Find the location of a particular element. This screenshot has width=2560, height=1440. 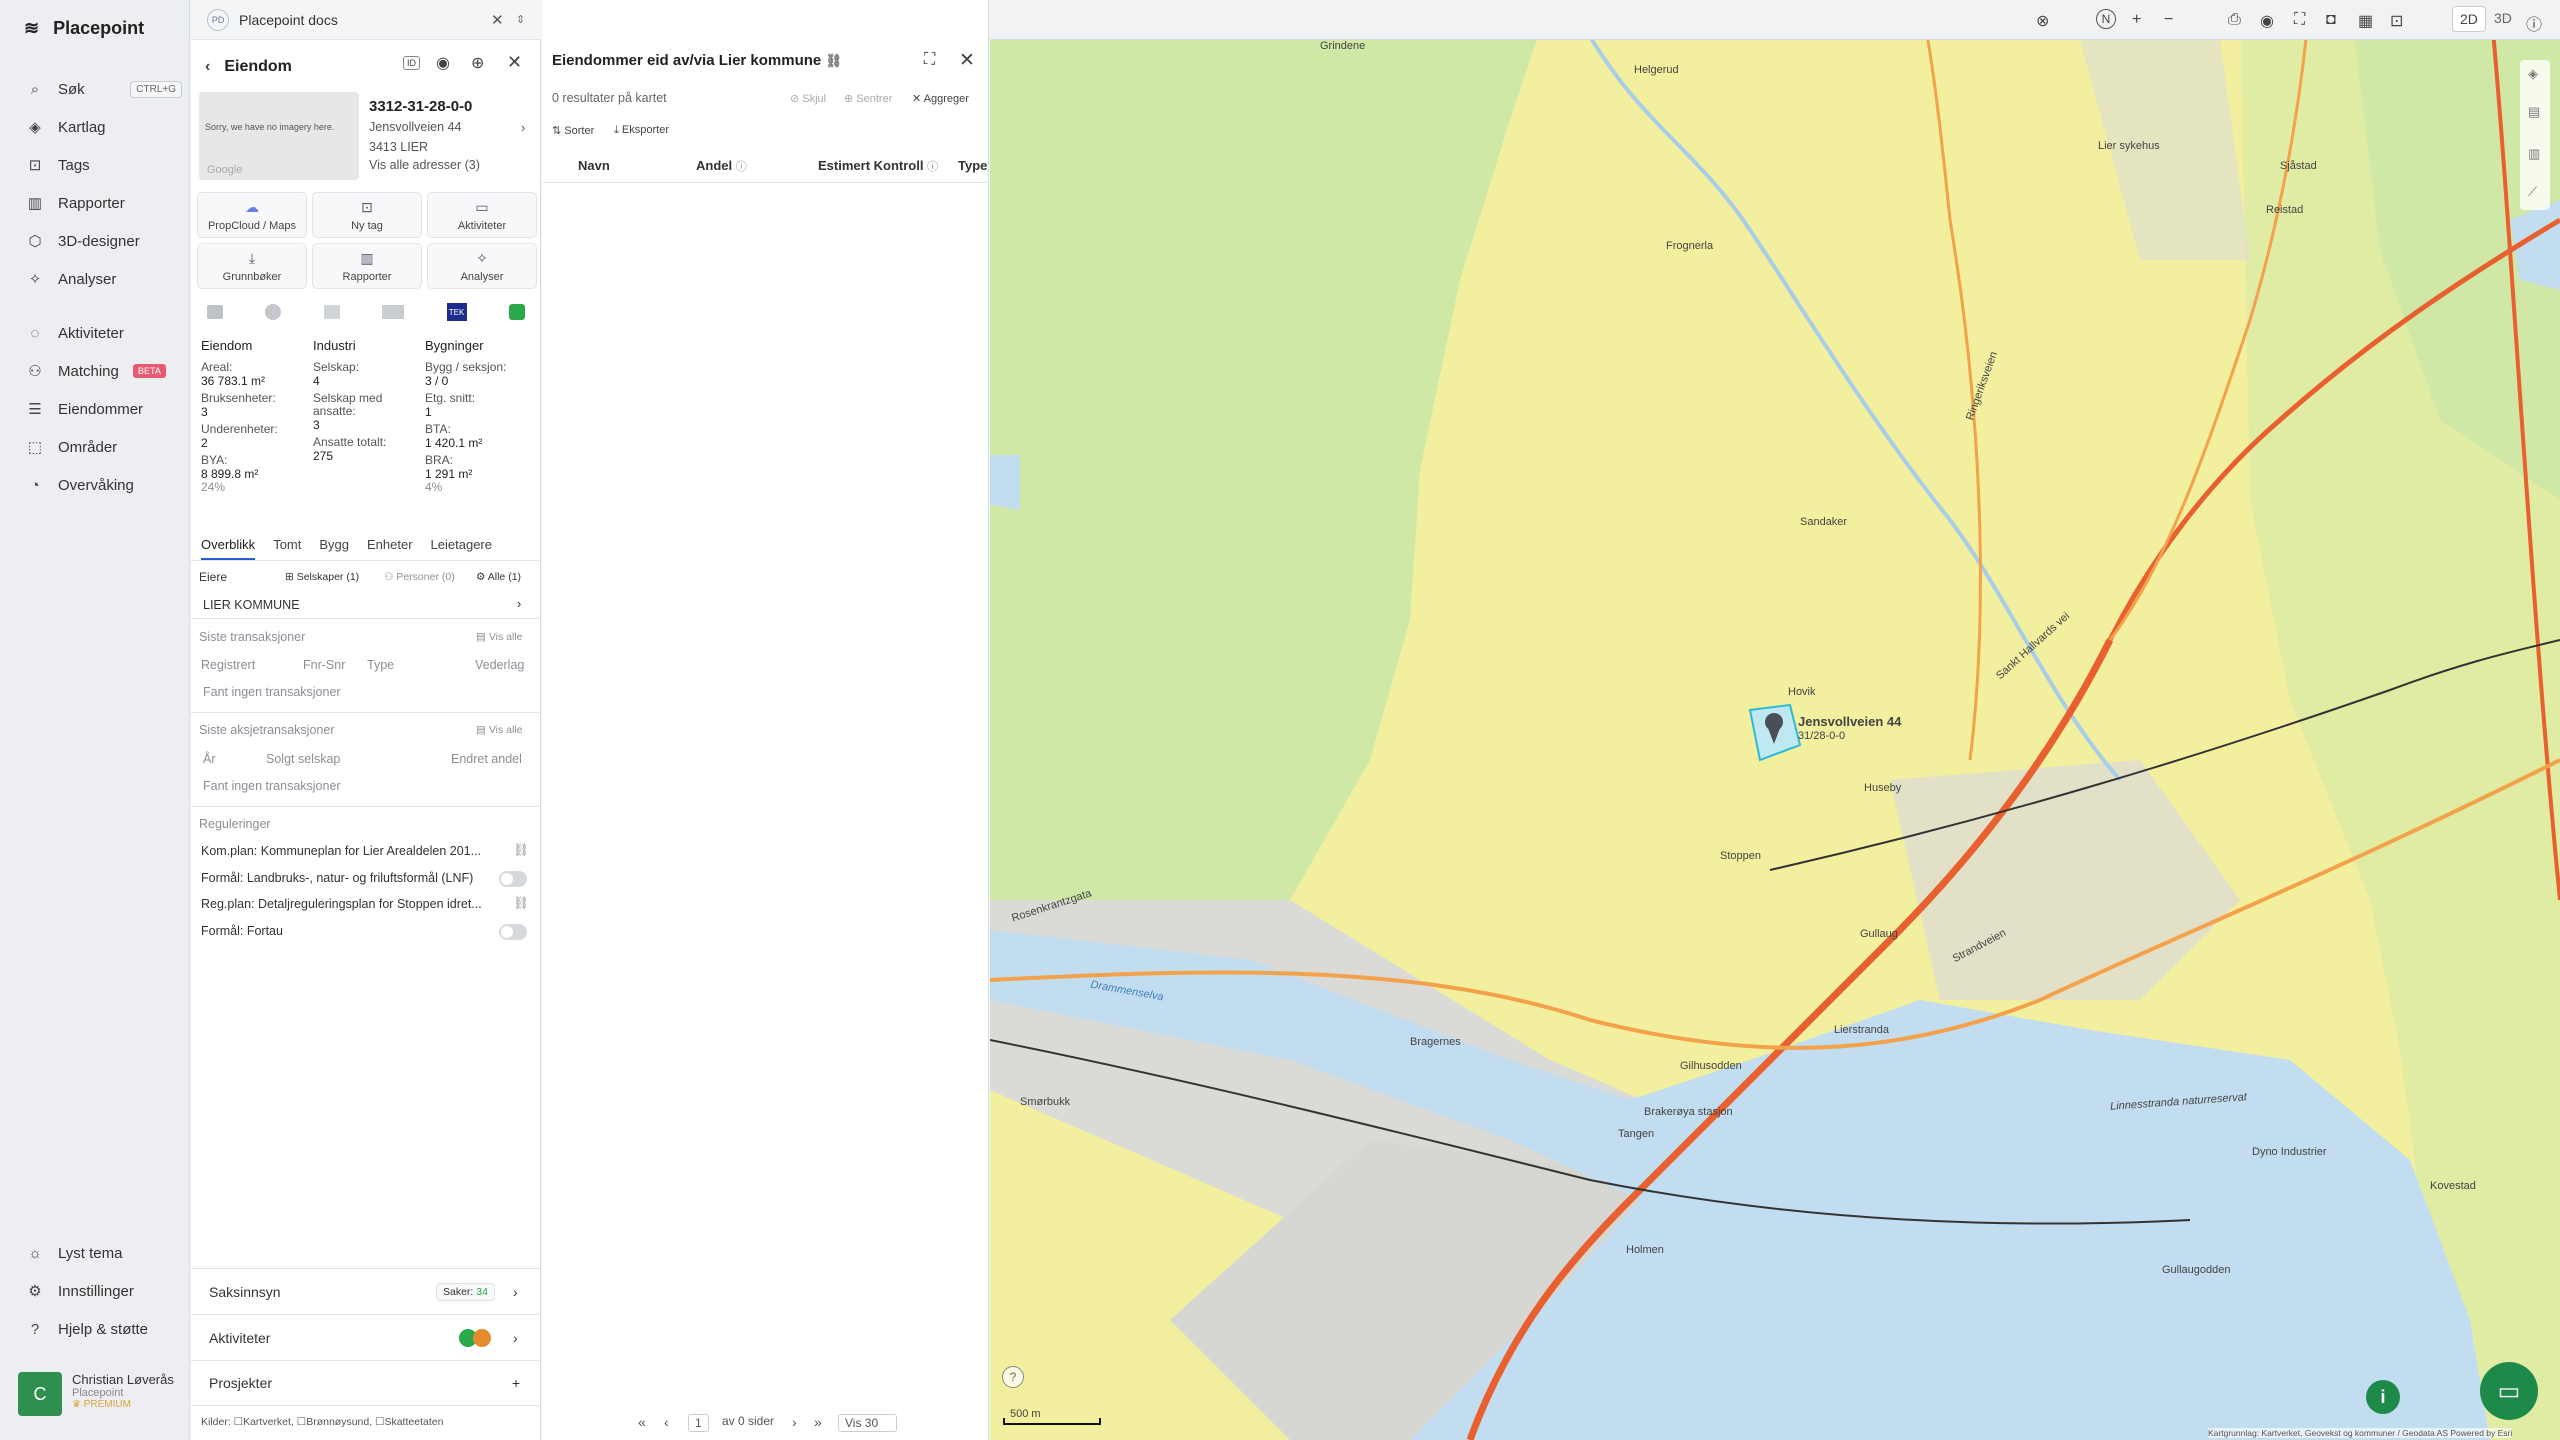

tab-enheter: Enheter is located at coordinates (390, 546).